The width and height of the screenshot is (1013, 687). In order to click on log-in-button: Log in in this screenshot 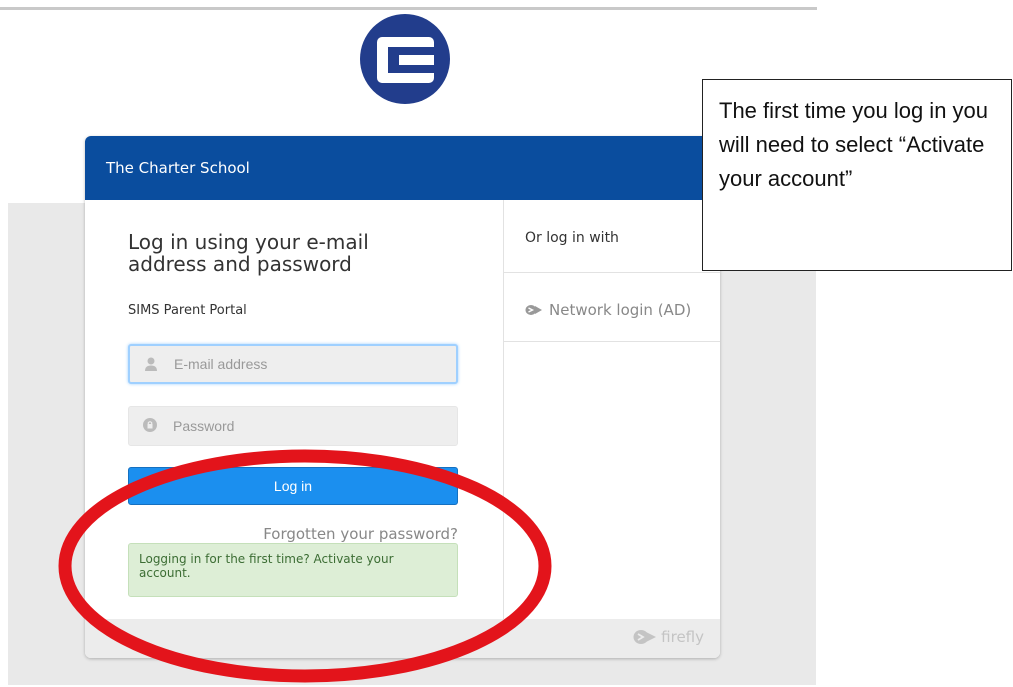, I will do `click(293, 486)`.